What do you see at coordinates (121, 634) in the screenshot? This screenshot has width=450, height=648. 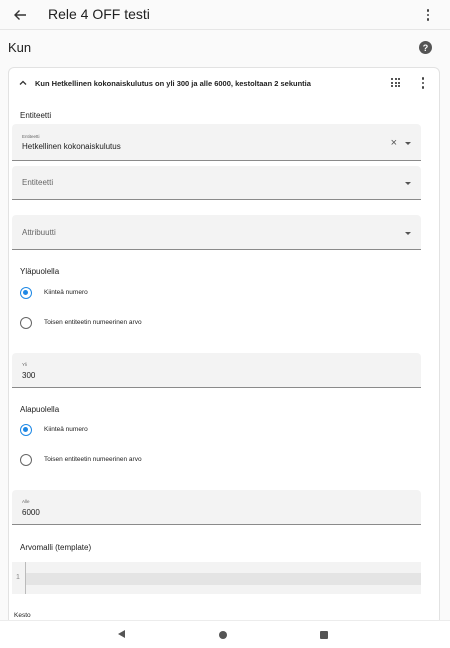 I see `nav-back-icon` at bounding box center [121, 634].